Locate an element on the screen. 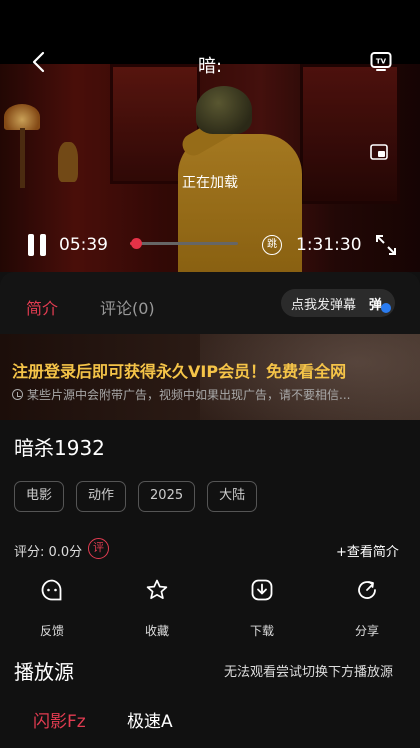 The width and height of the screenshot is (420, 748). favorite-label: 收藏 is located at coordinates (156, 631).